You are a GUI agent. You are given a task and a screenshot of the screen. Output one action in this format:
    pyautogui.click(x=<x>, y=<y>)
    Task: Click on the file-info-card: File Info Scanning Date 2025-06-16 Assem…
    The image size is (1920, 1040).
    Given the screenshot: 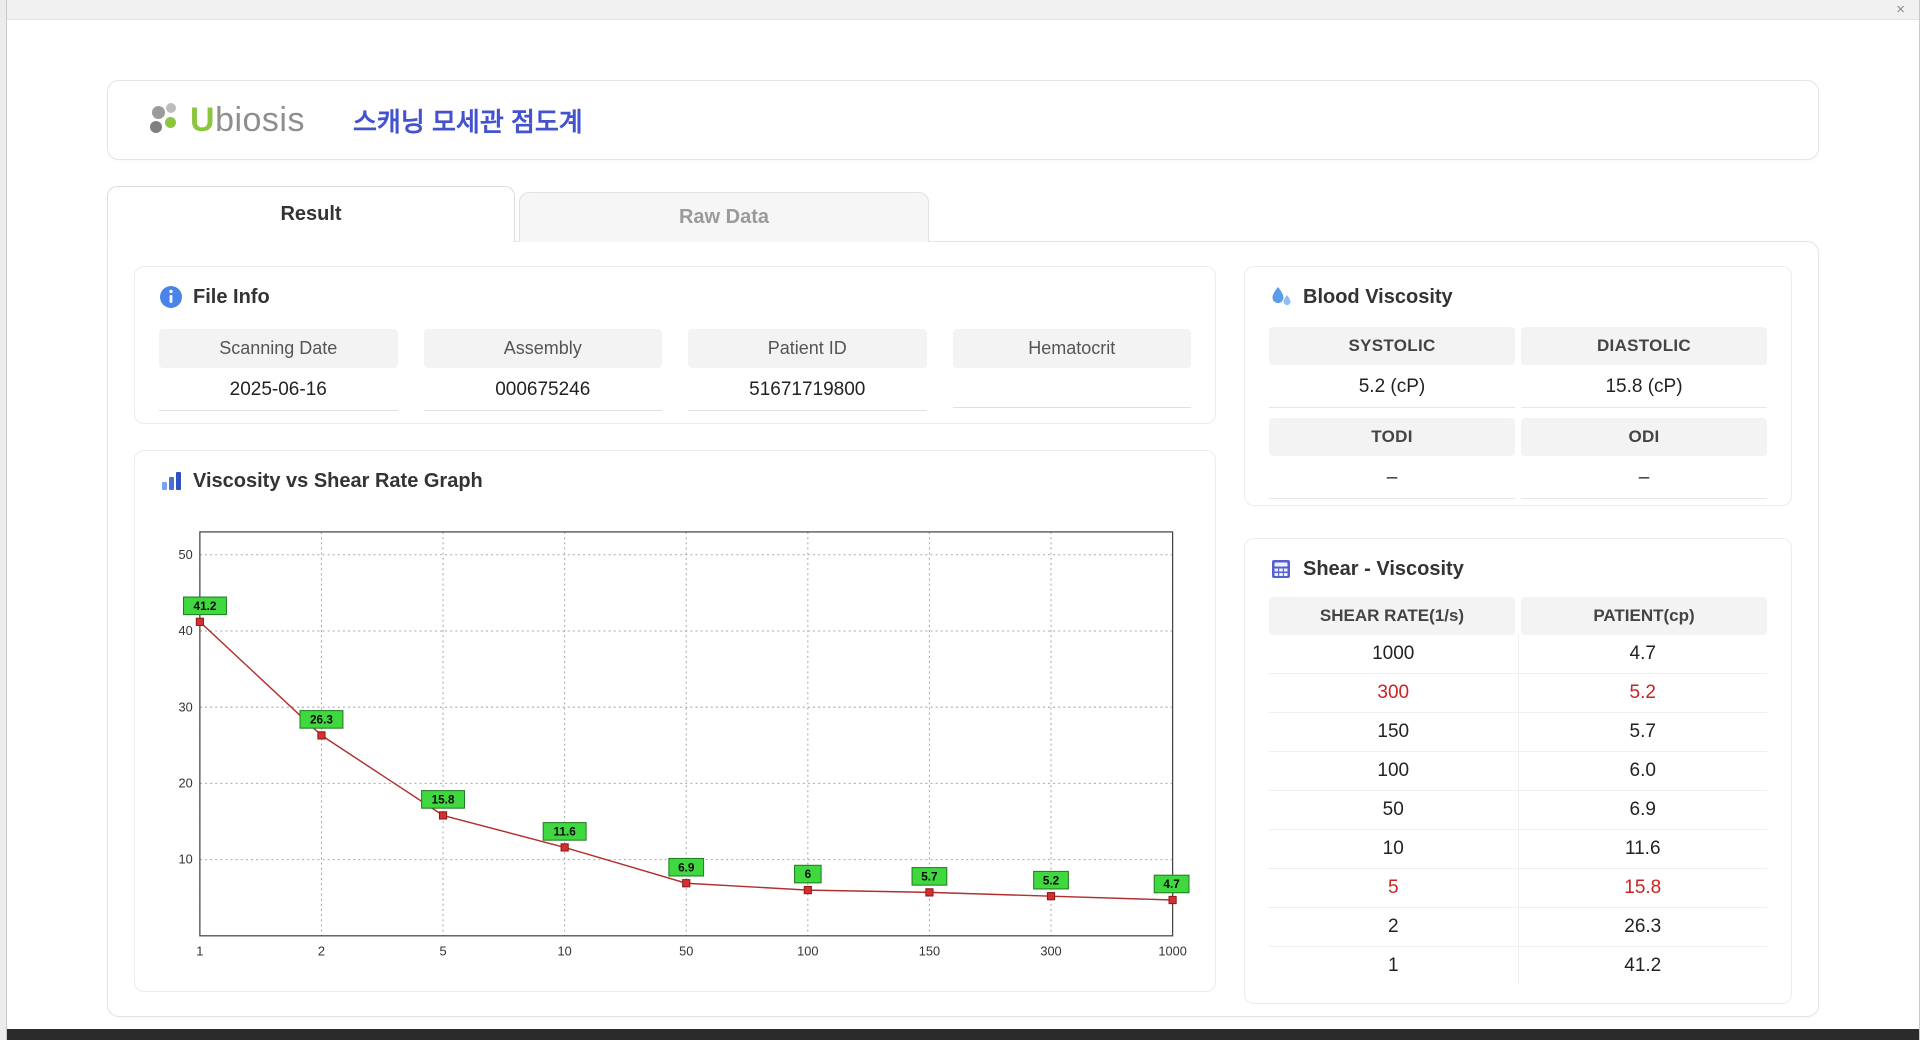 What is the action you would take?
    pyautogui.click(x=675, y=345)
    